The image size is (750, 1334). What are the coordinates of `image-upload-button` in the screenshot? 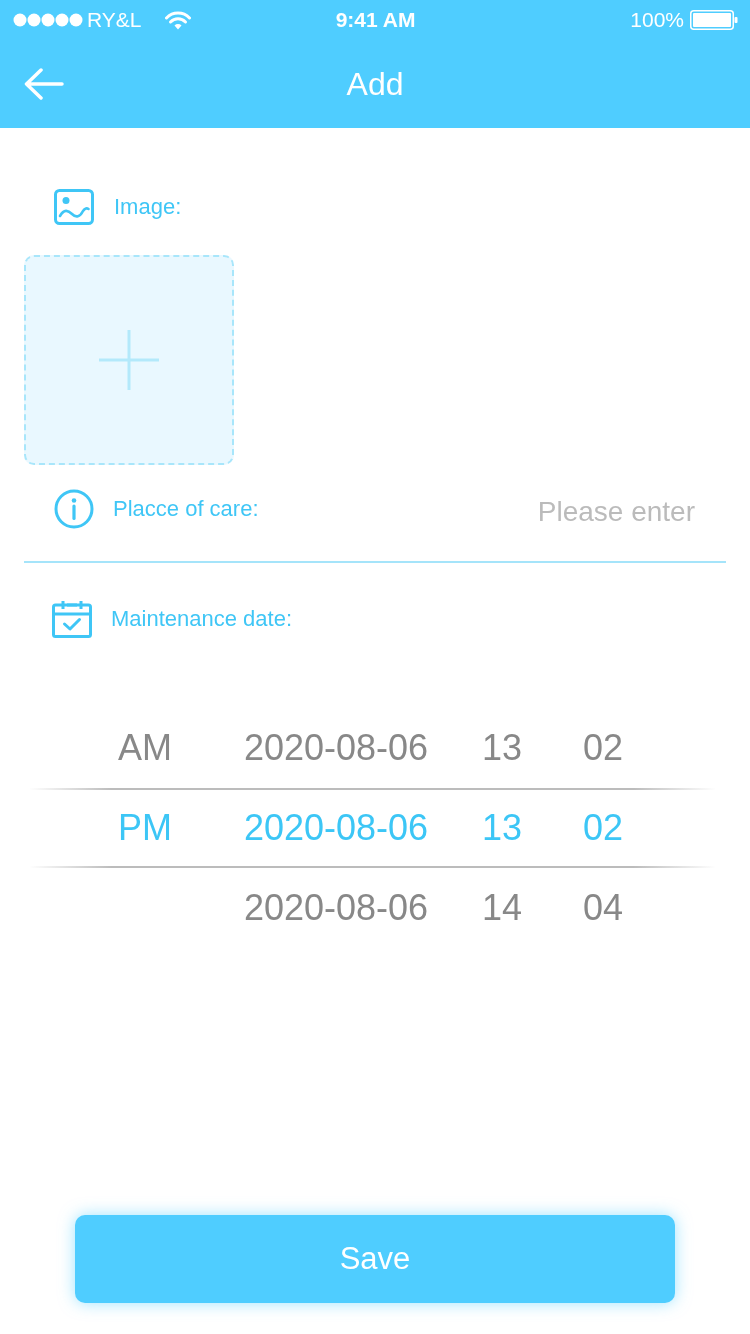 It's located at (129, 360).